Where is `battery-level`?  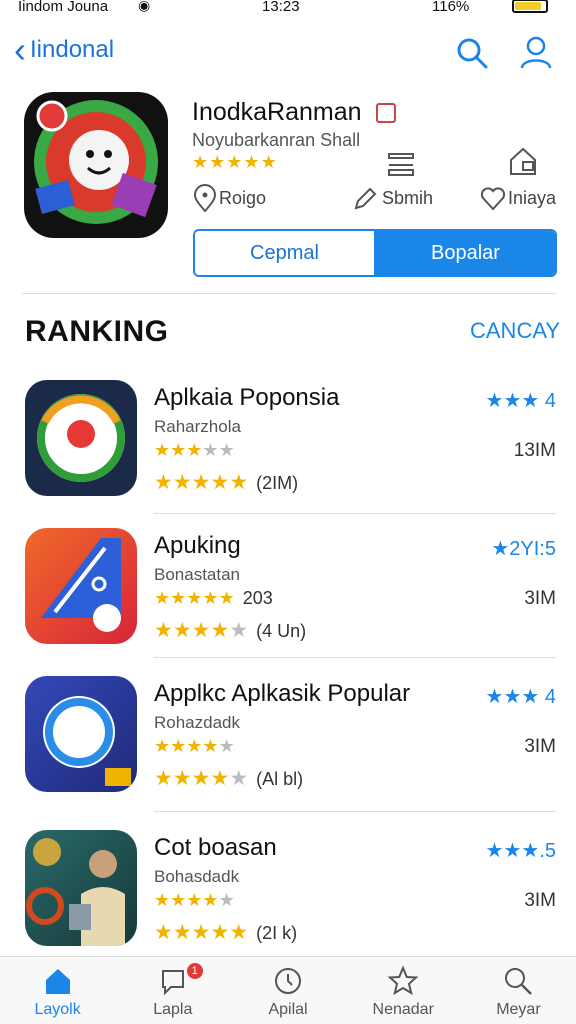
battery-level is located at coordinates (528, 6).